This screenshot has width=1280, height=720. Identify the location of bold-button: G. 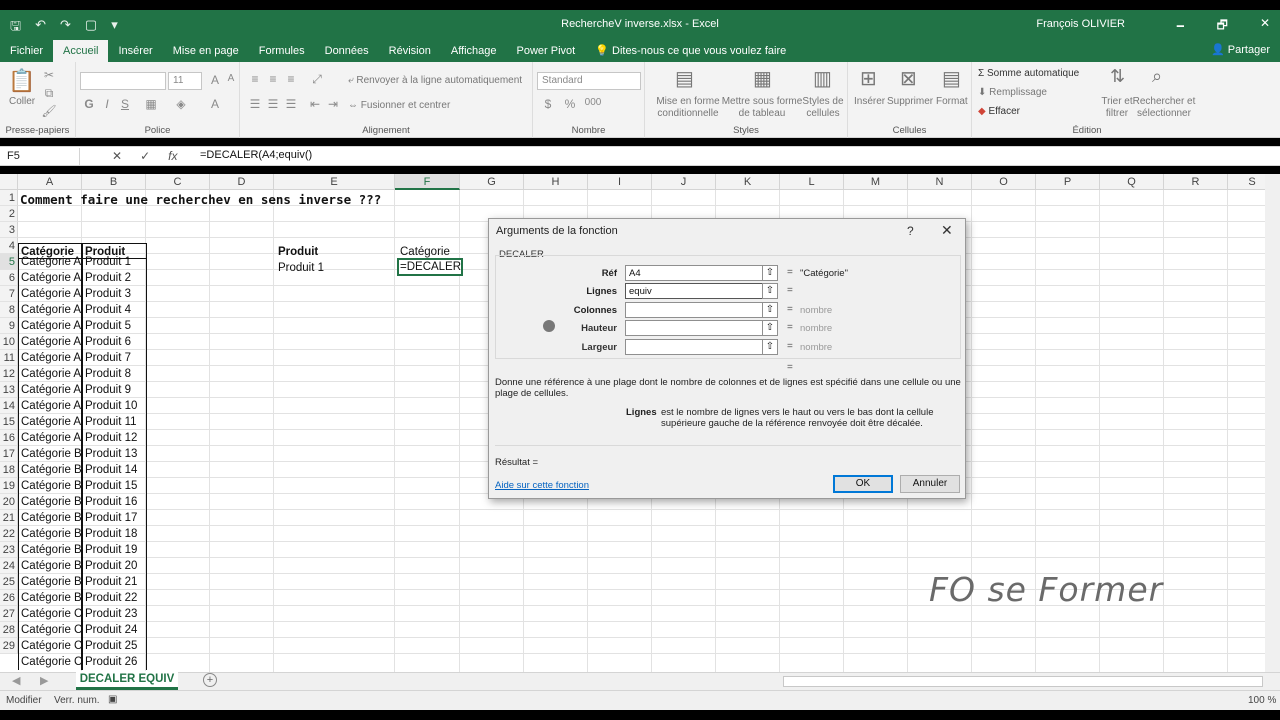
(89, 105).